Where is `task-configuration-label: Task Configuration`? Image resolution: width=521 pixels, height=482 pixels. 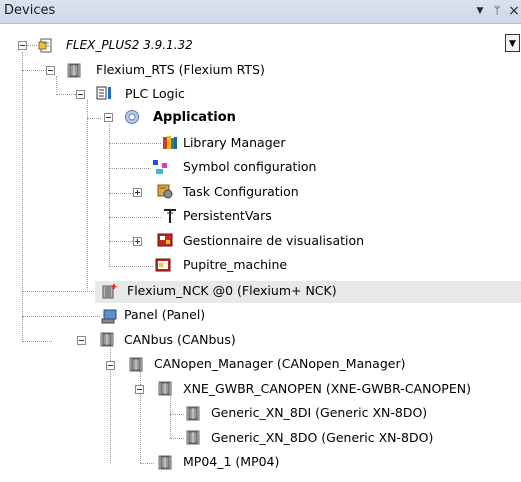 task-configuration-label: Task Configuration is located at coordinates (241, 192).